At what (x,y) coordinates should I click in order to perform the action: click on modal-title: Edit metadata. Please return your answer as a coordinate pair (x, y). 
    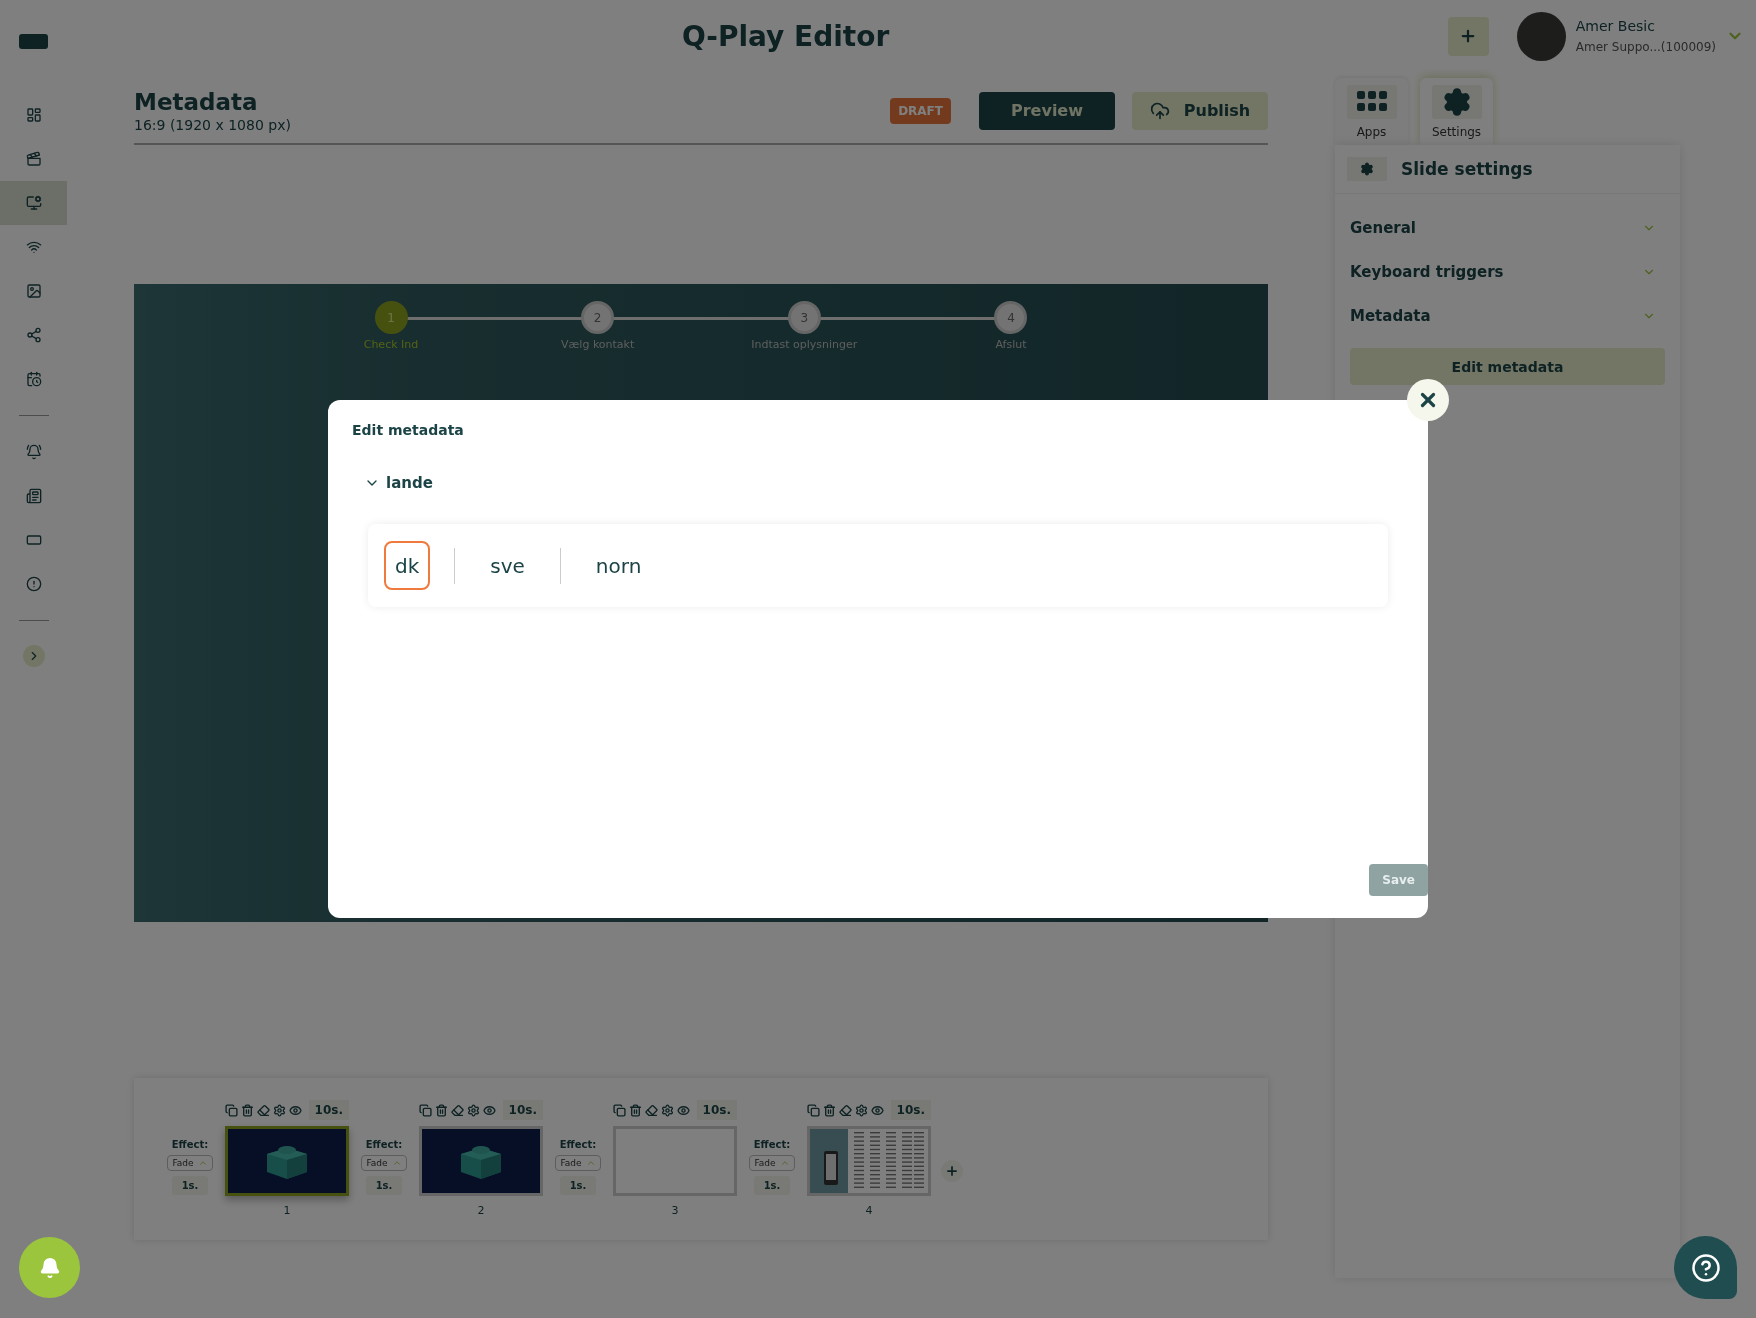
    Looking at the image, I should click on (408, 430).